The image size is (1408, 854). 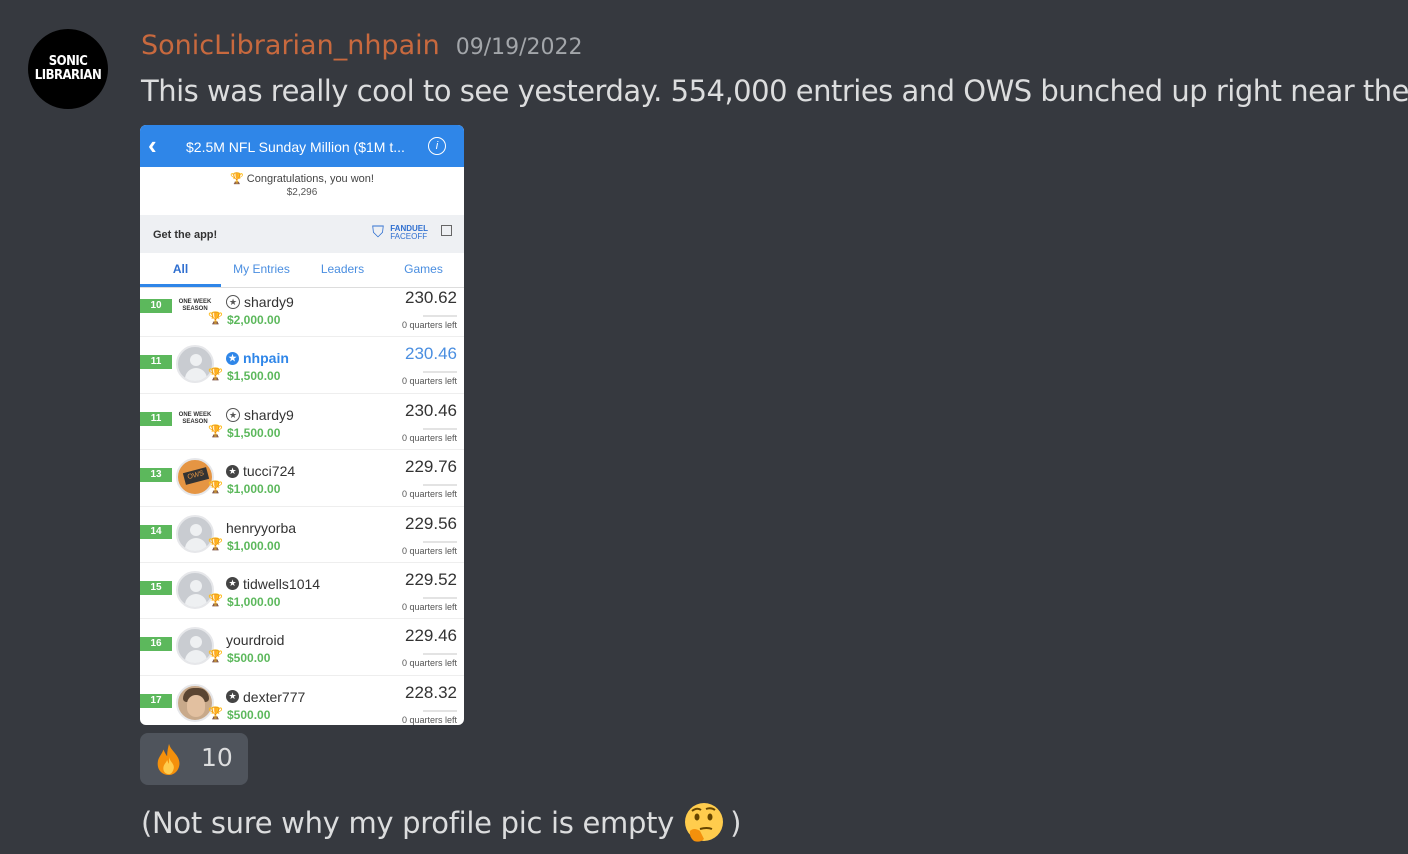 I want to click on rank-tag: 14, so click(x=156, y=531).